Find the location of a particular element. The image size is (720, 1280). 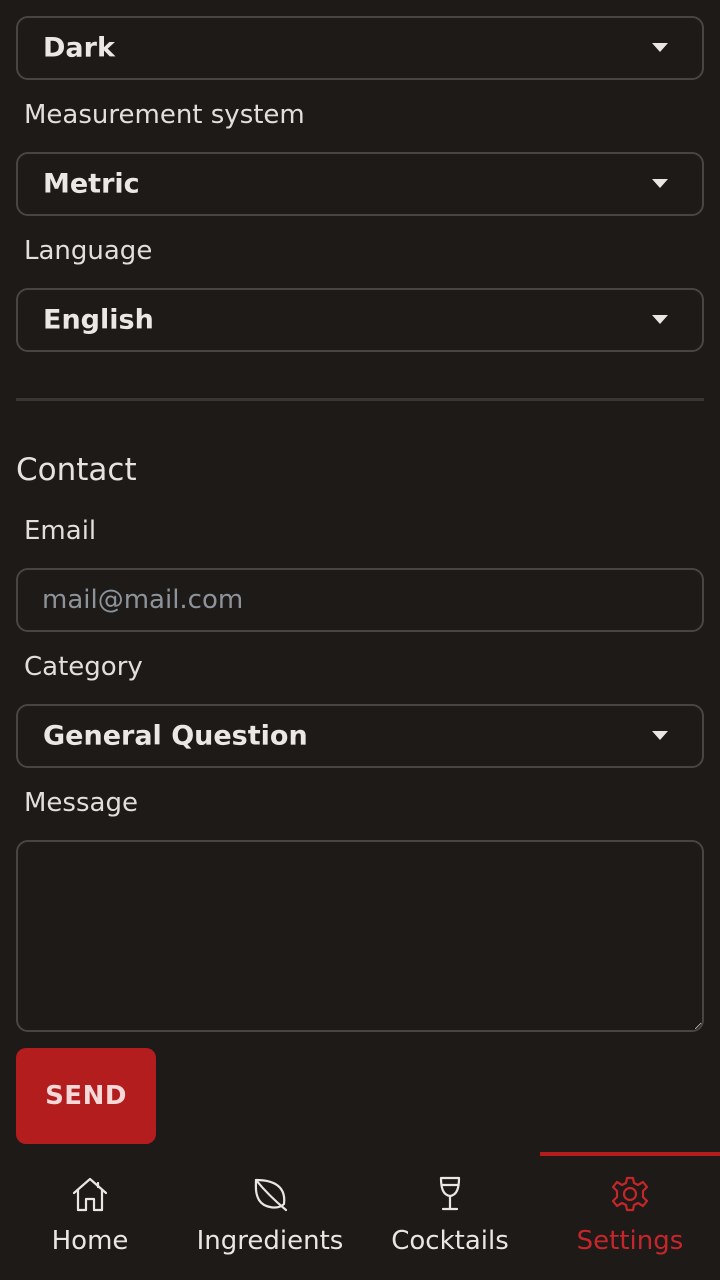

message-field is located at coordinates (360, 936).